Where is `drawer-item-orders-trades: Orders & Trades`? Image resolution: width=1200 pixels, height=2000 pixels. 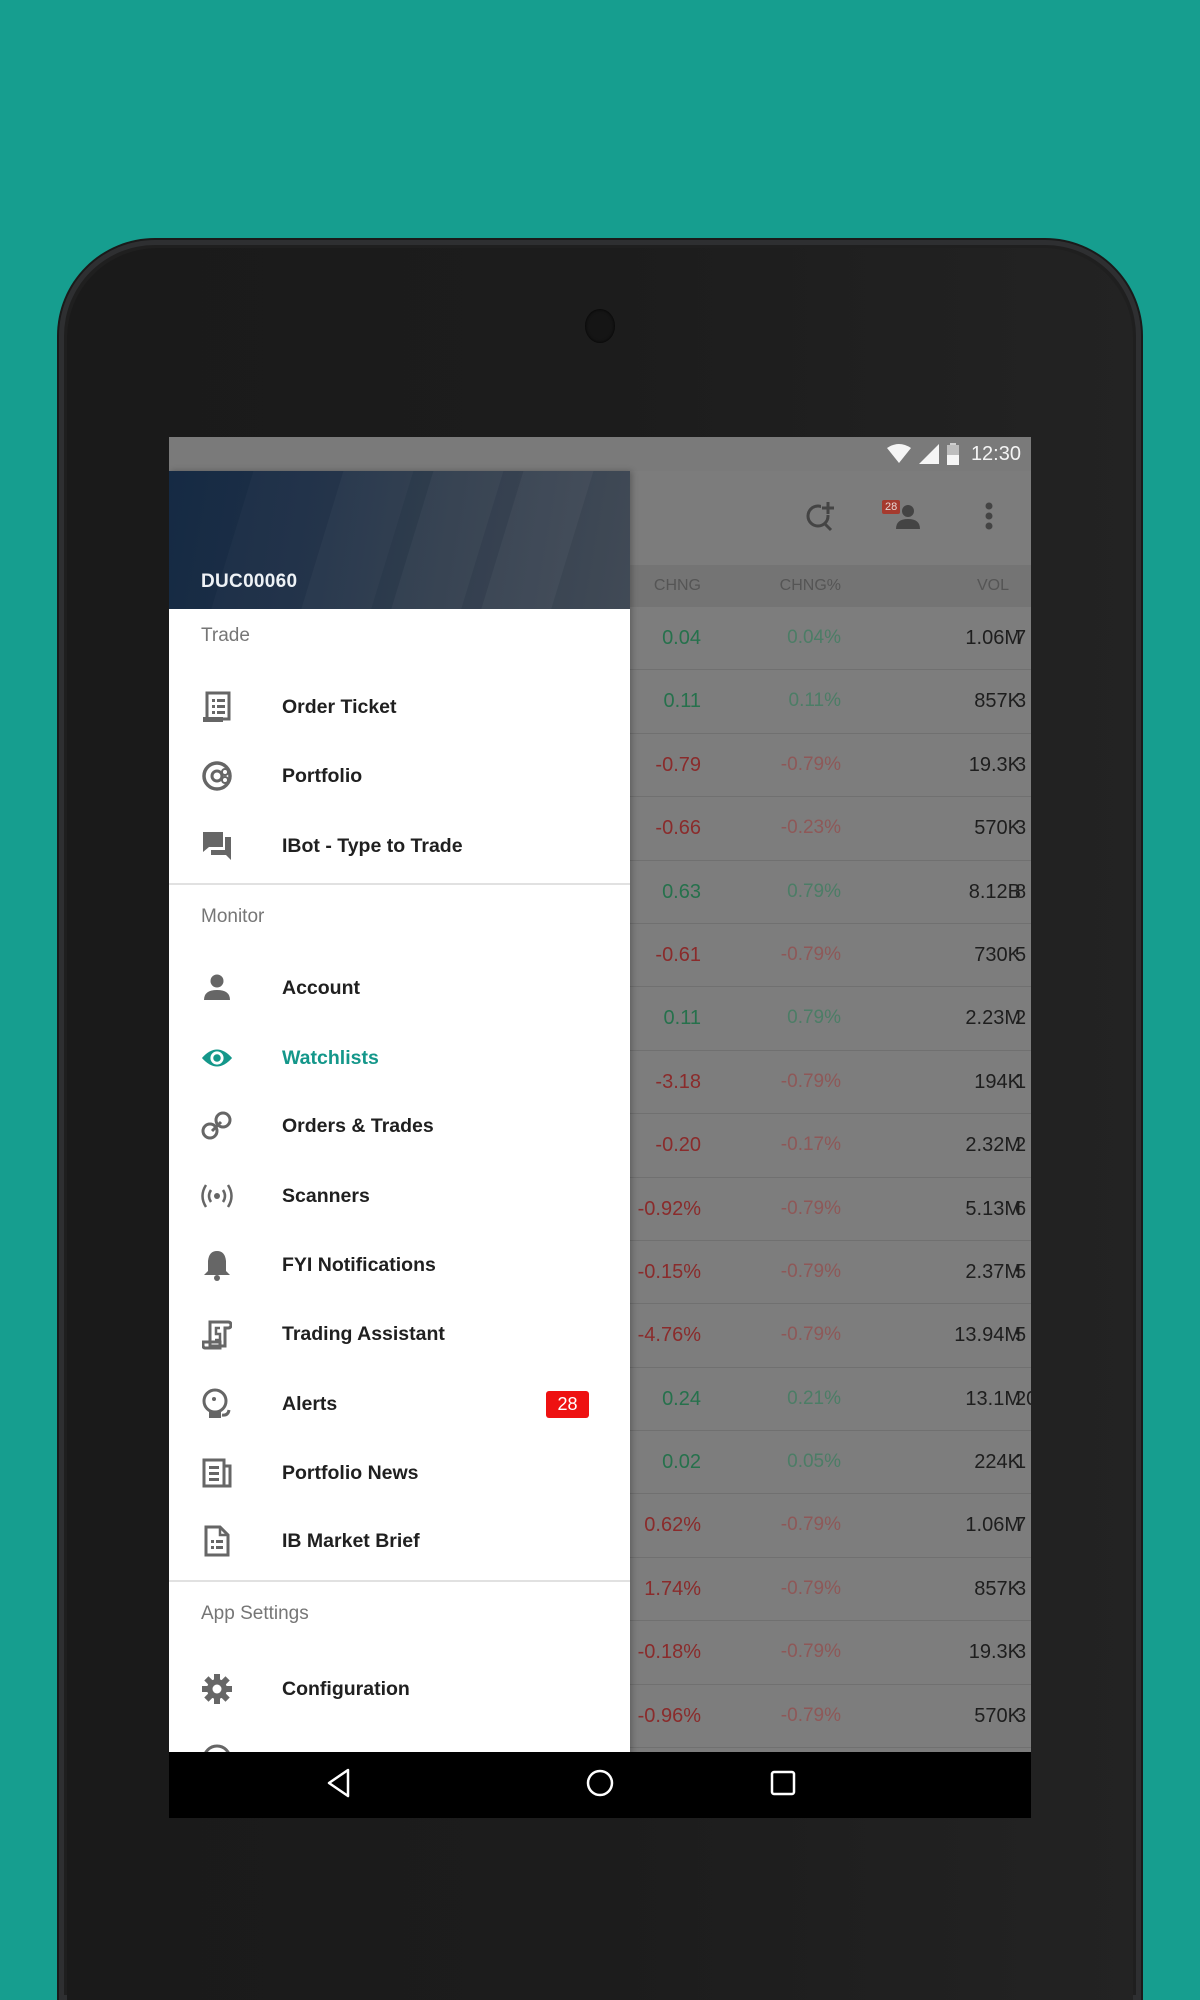 drawer-item-orders-trades: Orders & Trades is located at coordinates (399, 1126).